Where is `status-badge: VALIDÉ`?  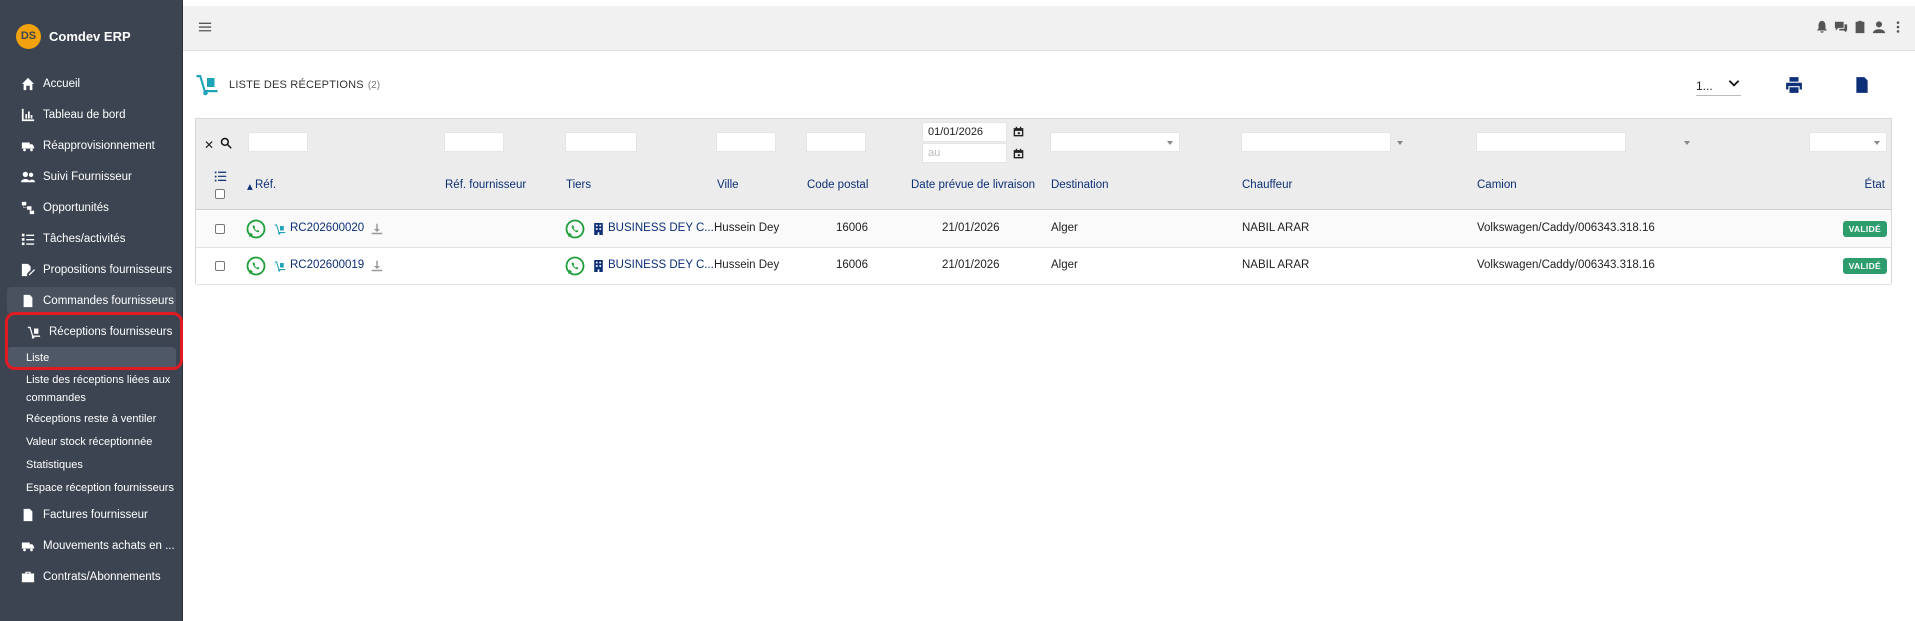 status-badge: VALIDÉ is located at coordinates (1864, 229).